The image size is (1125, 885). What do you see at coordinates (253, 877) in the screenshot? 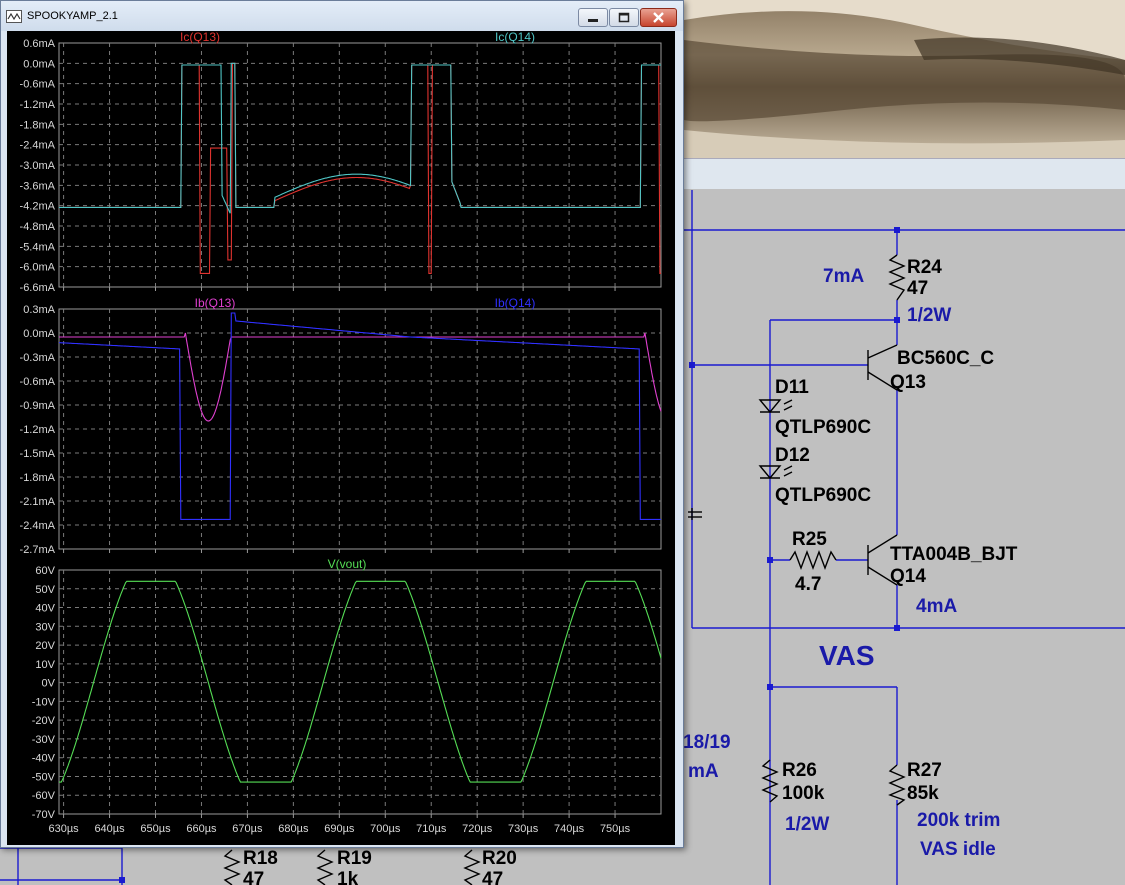
I see `r18-value: 47` at bounding box center [253, 877].